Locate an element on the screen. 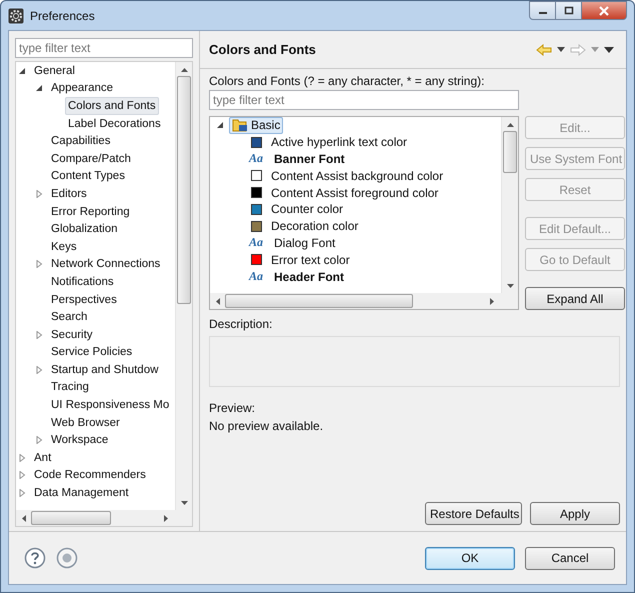  tree-item: Notifications is located at coordinates (82, 281).